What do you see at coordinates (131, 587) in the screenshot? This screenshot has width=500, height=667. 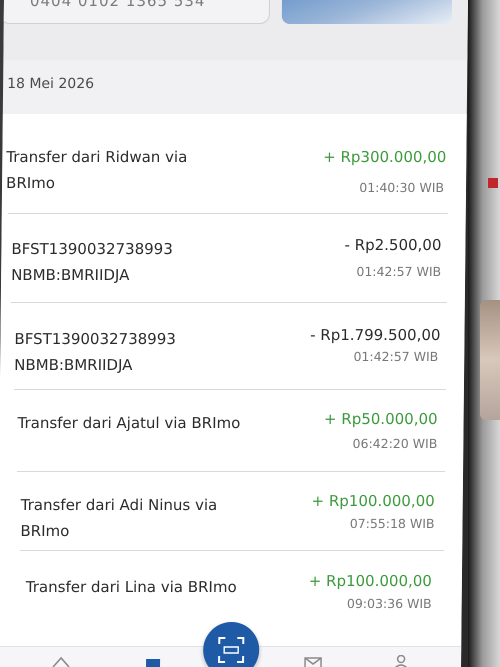 I see `transaction-title: Transfer dari Lina via BRImo` at bounding box center [131, 587].